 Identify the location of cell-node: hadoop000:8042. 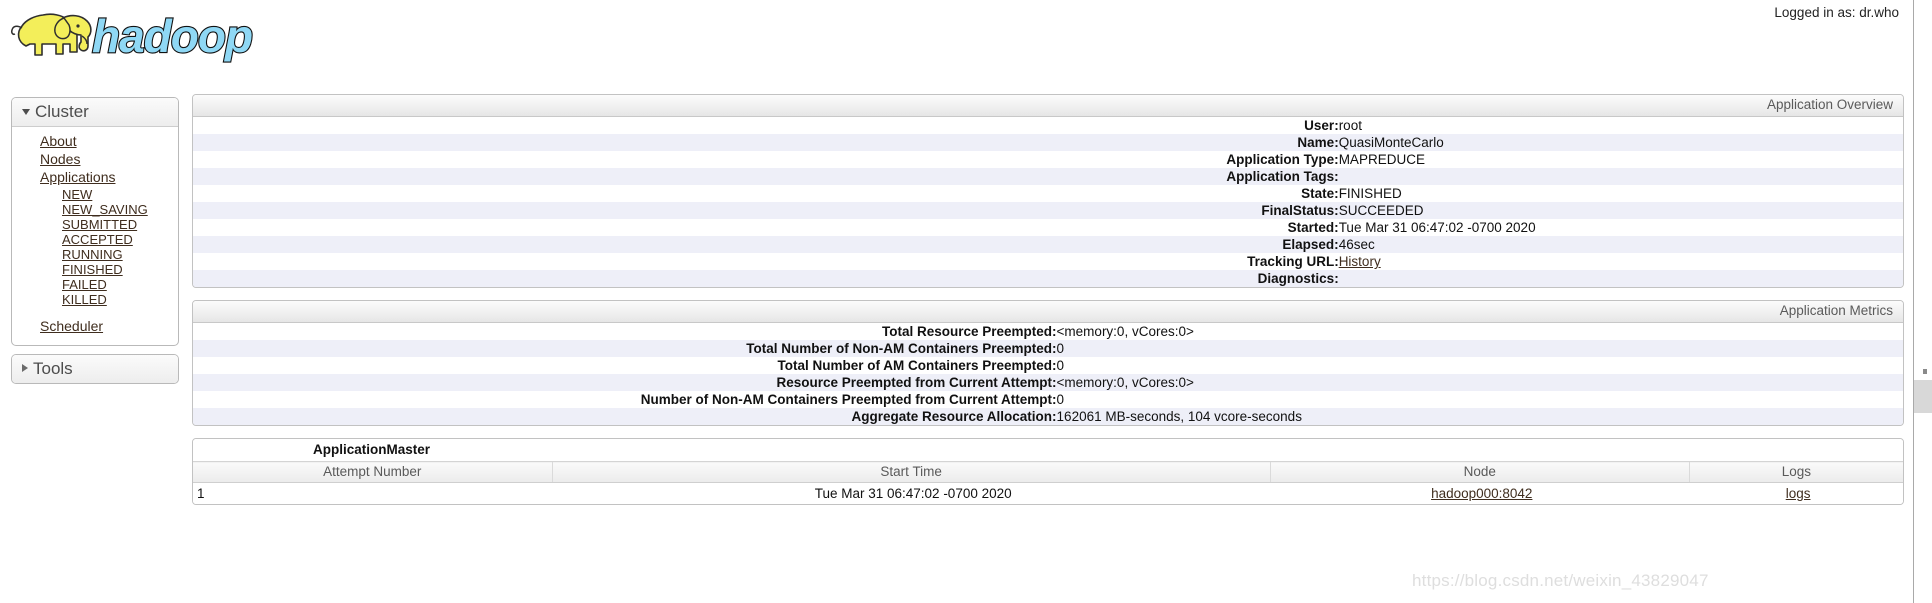
(1480, 493).